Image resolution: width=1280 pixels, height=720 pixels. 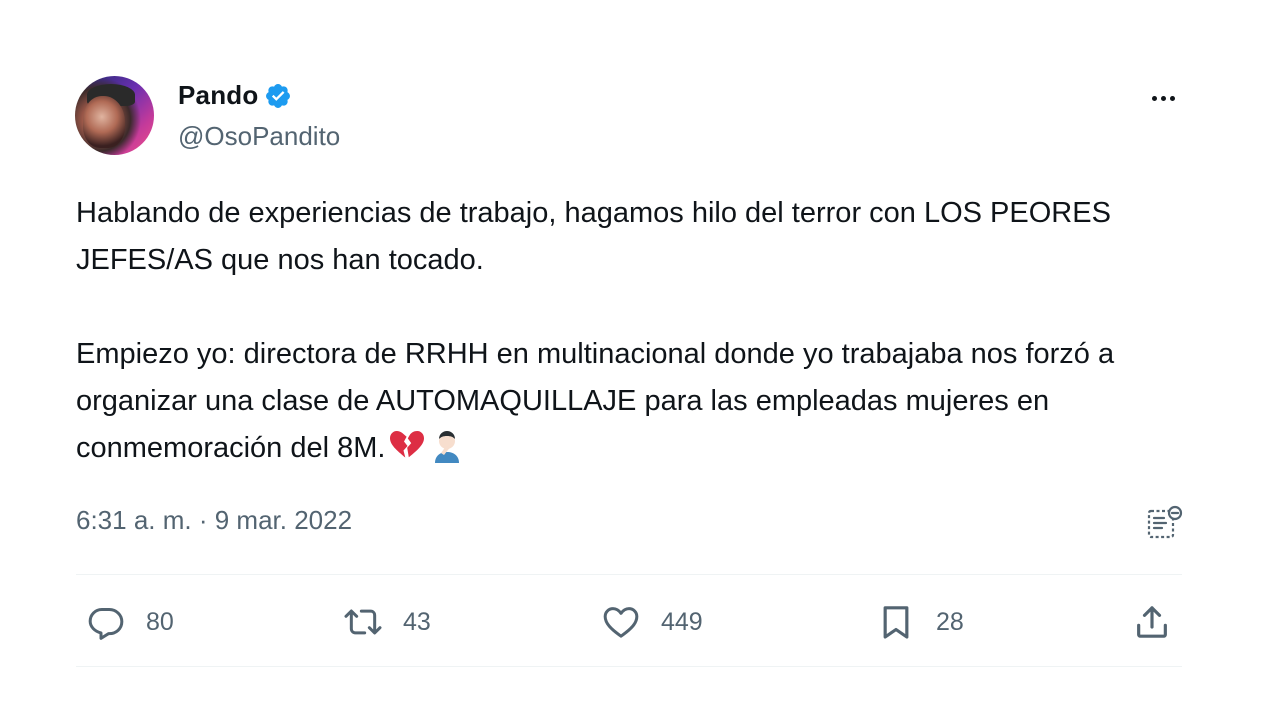 I want to click on like-button: 449, so click(x=652, y=622).